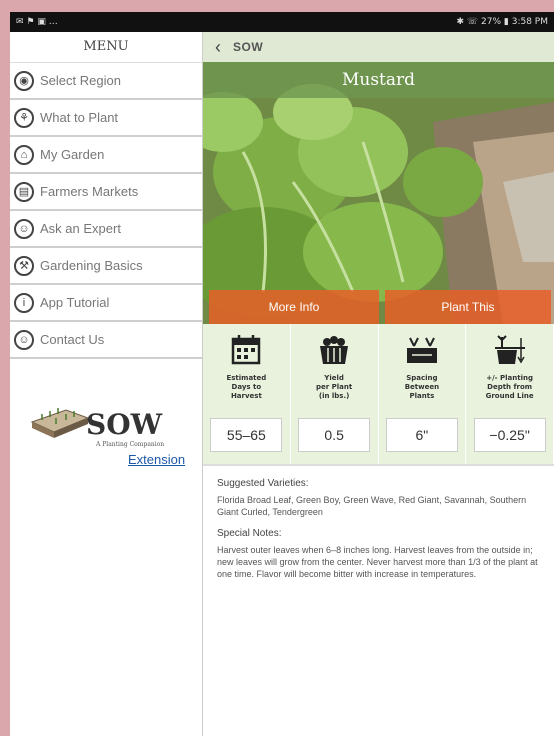 The image size is (554, 736). Describe the element at coordinates (106, 155) in the screenshot. I see `sidebar-item-my-garden: ⌂ My Garden` at that location.